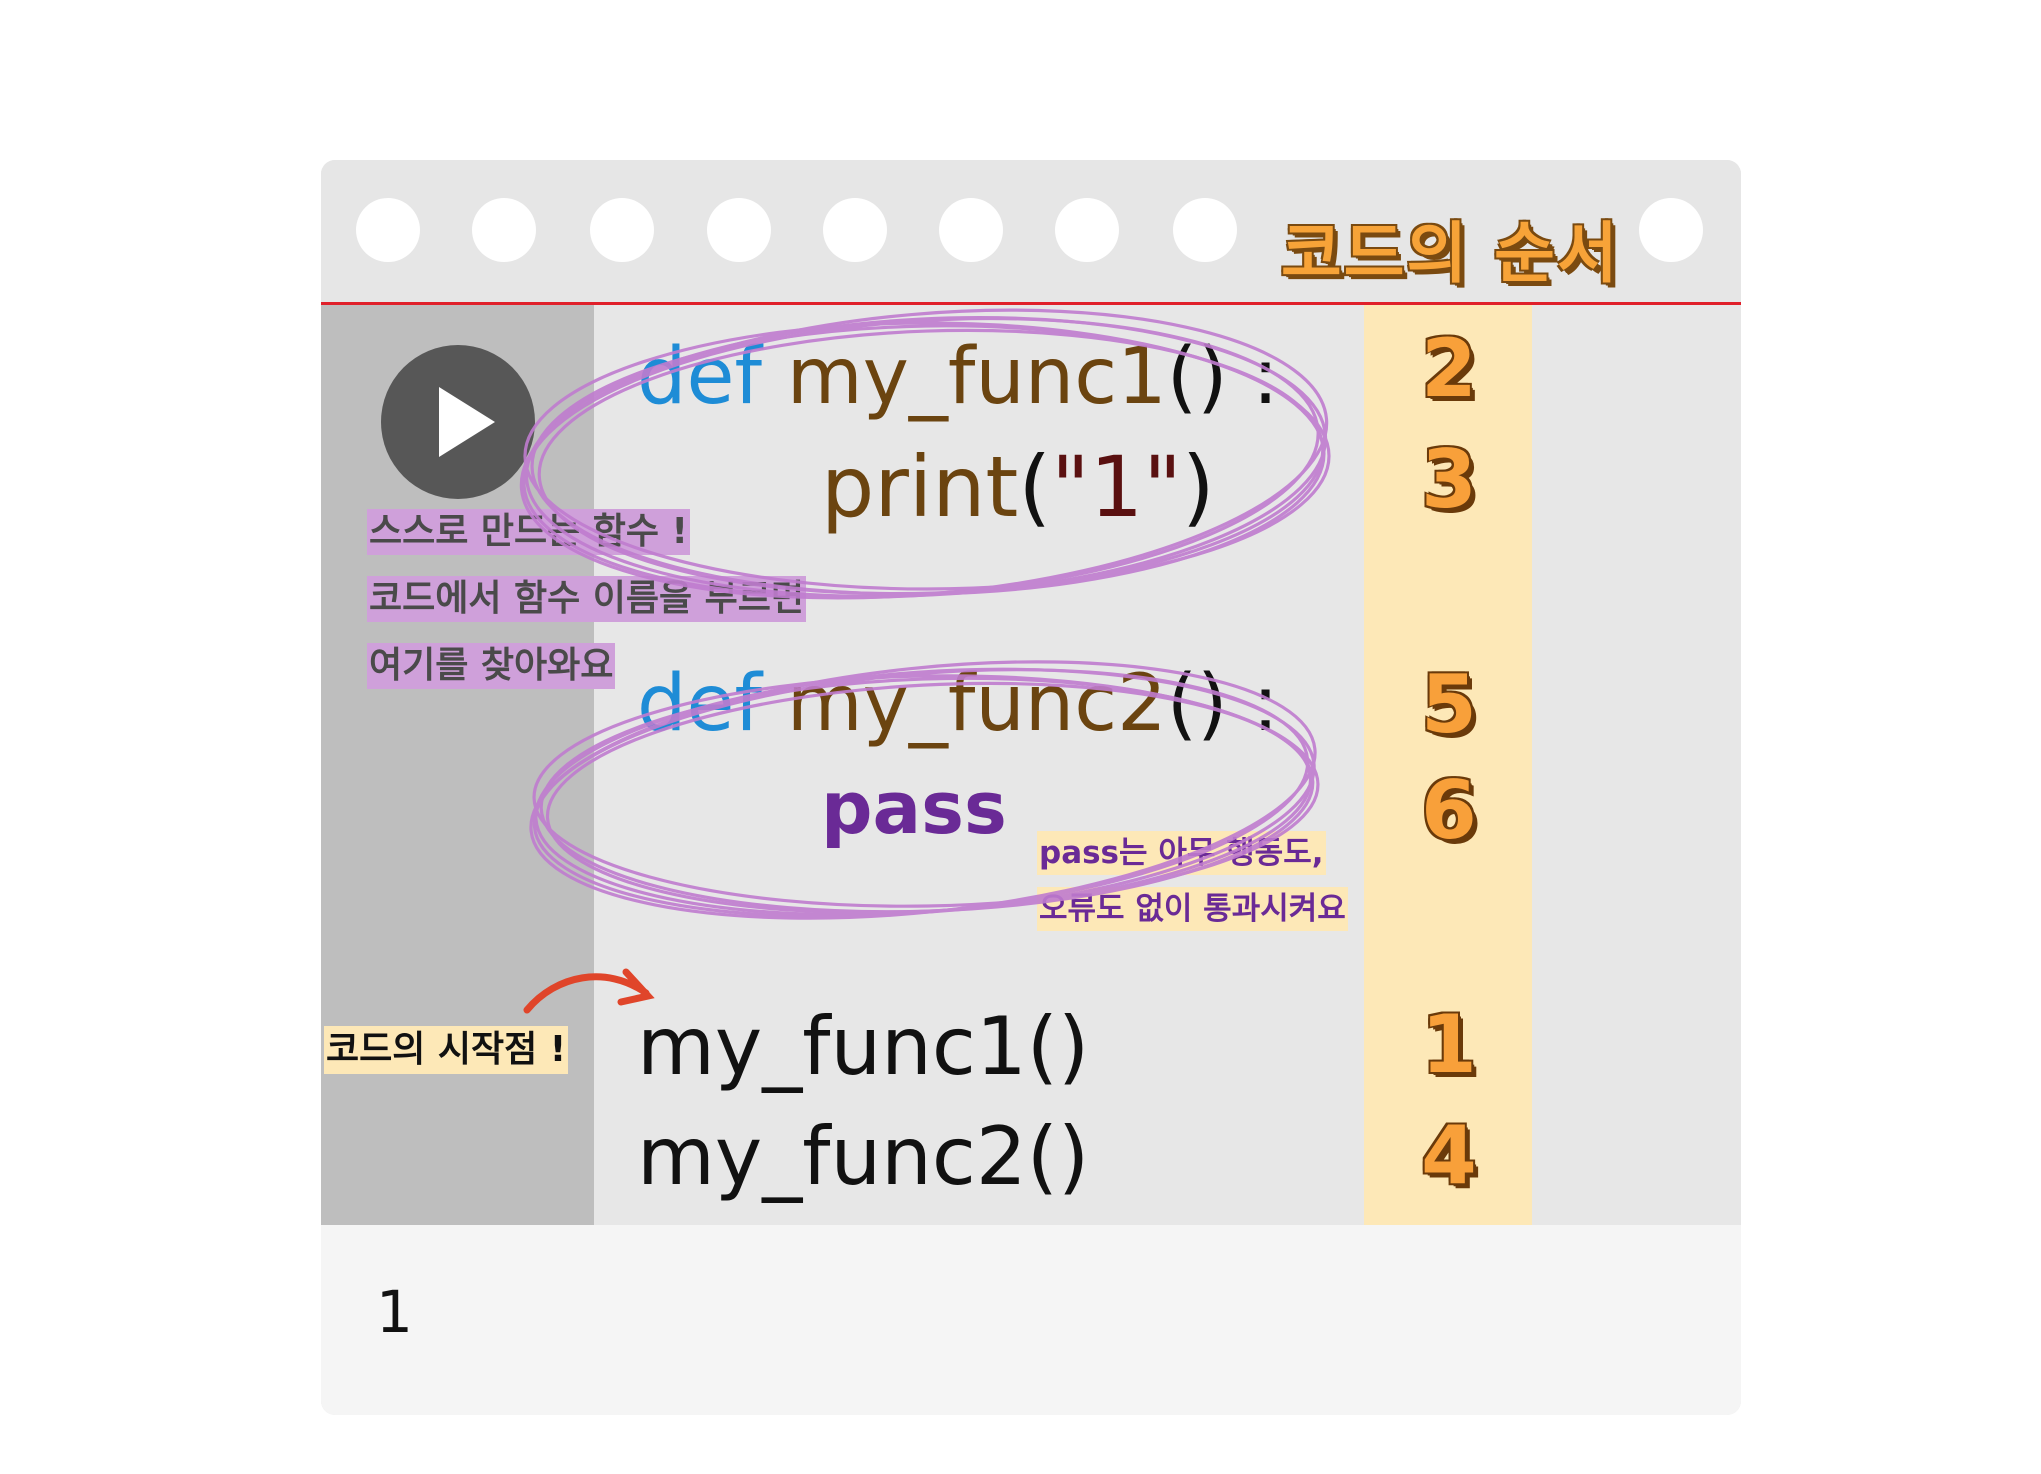 The image size is (2041, 1474). What do you see at coordinates (925, 454) in the screenshot?
I see `highlight-circle-func1` at bounding box center [925, 454].